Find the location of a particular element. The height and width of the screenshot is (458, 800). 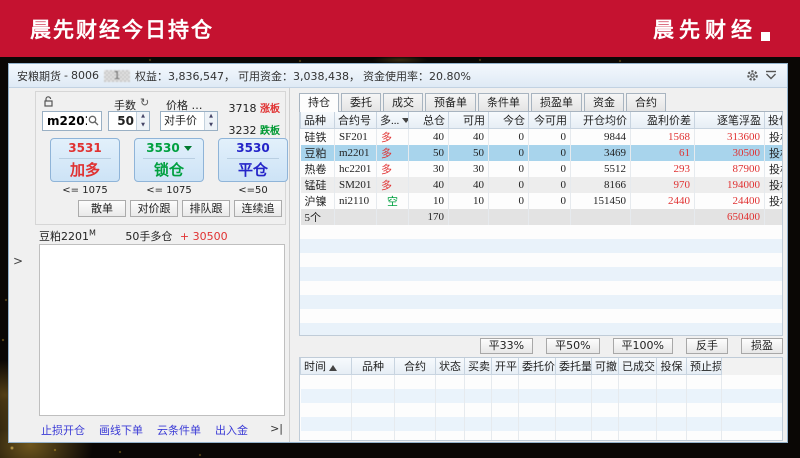

lock-position-button: 3530 锁仓 is located at coordinates (169, 160).